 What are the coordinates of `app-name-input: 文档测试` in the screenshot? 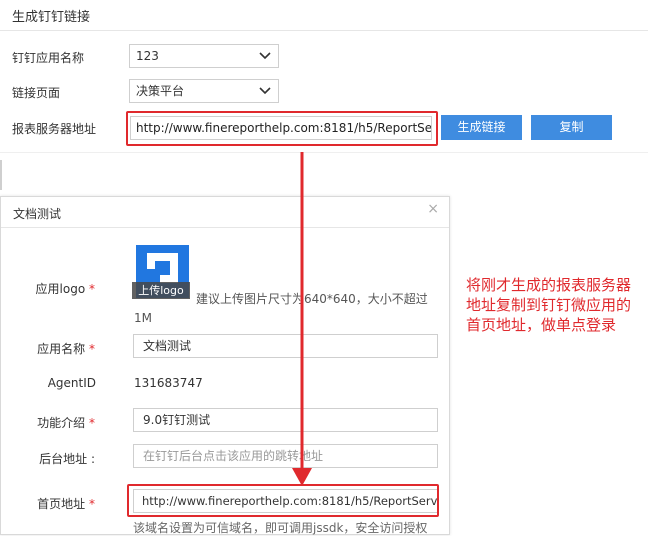 It's located at (285, 346).